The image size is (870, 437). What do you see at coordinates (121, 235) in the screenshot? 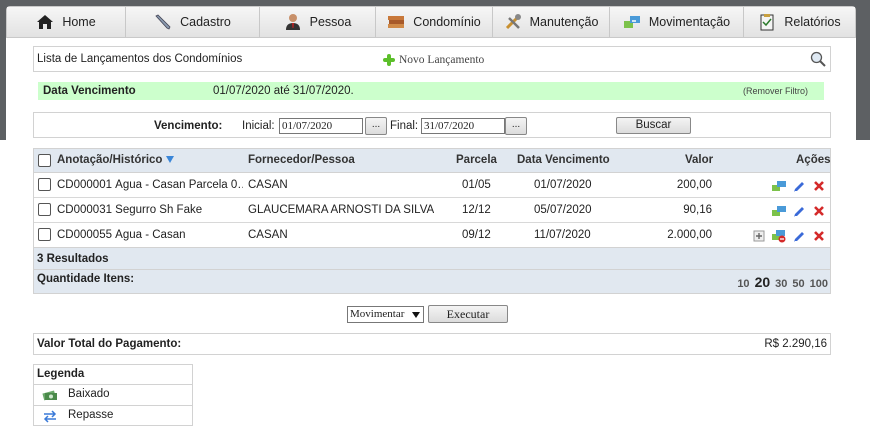
I see `row-historico: CD000055 Água - Casan` at bounding box center [121, 235].